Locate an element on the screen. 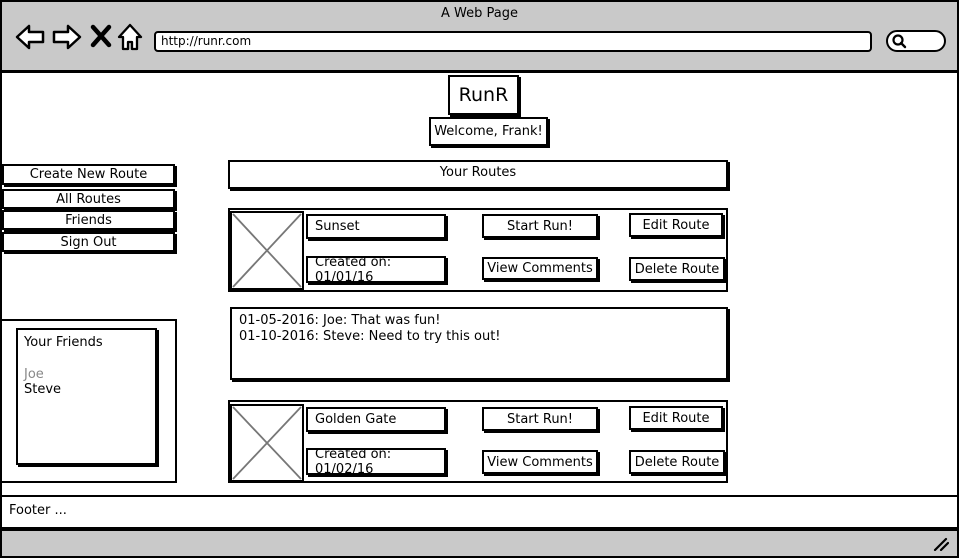 The image size is (959, 558). logo: RunR is located at coordinates (483, 95).